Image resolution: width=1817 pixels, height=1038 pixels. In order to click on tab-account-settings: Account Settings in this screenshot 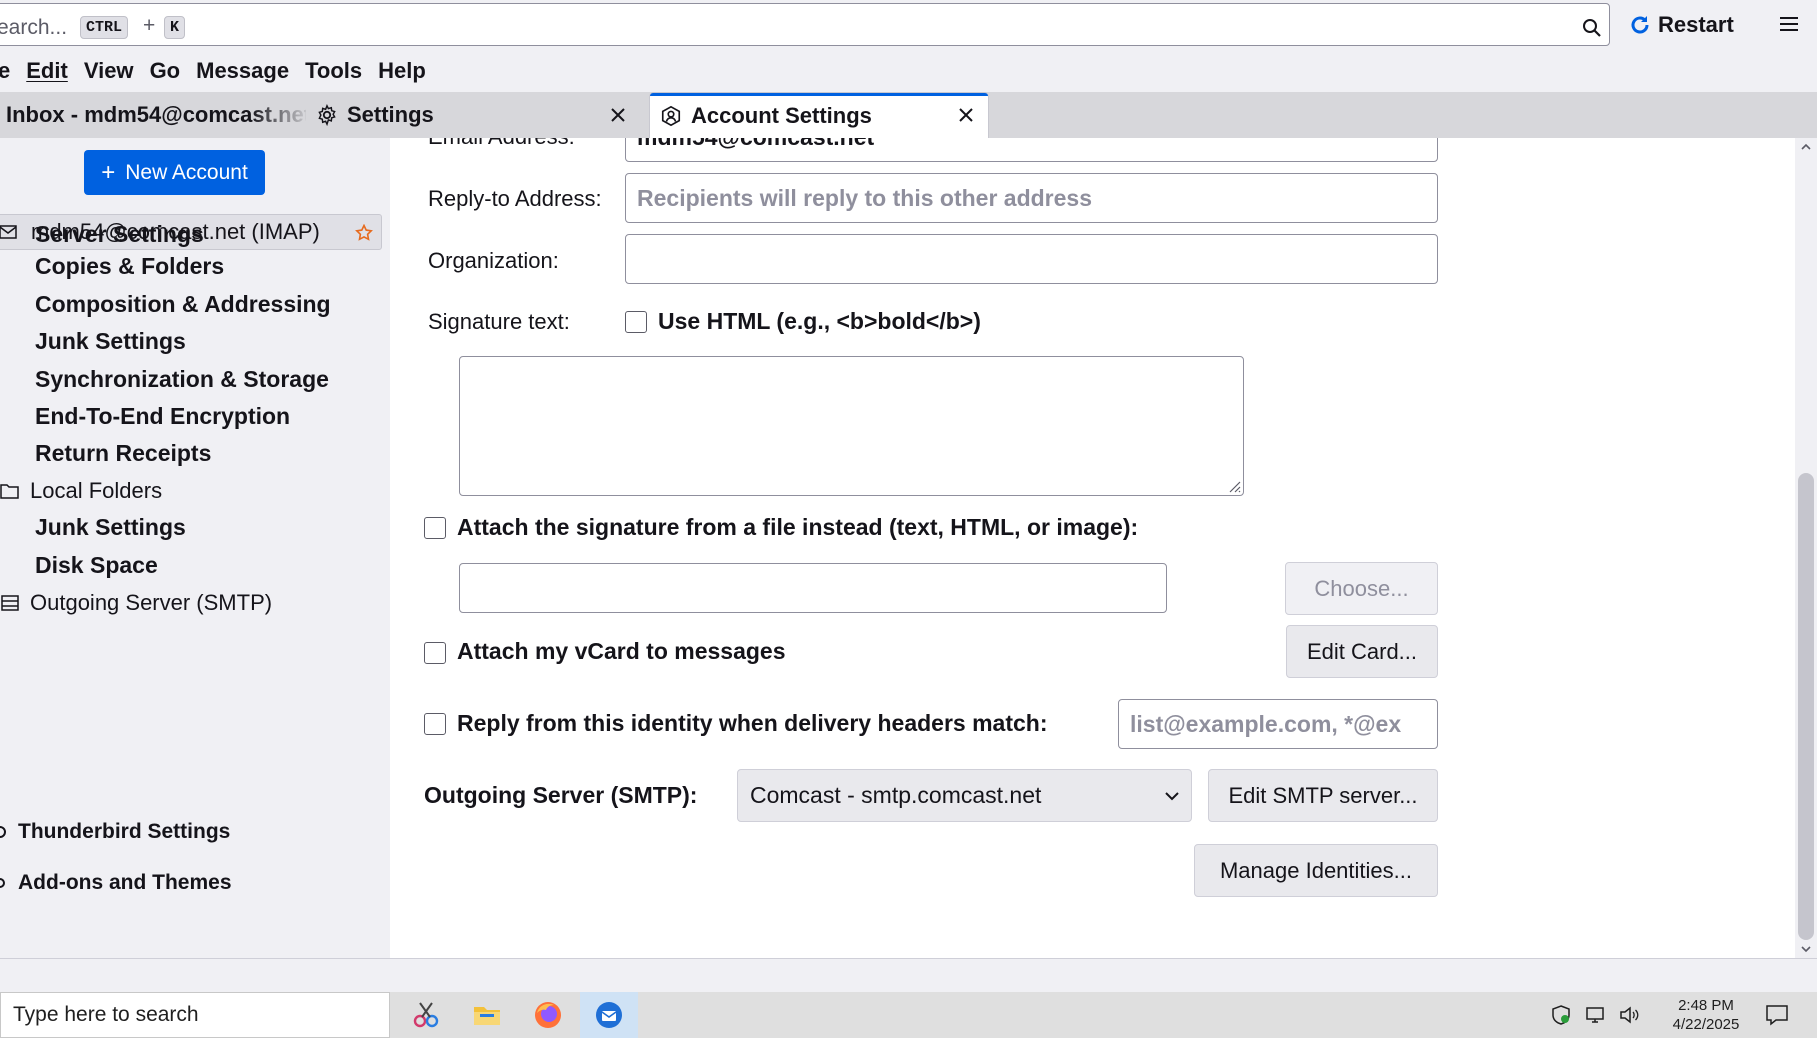, I will do `click(819, 115)`.